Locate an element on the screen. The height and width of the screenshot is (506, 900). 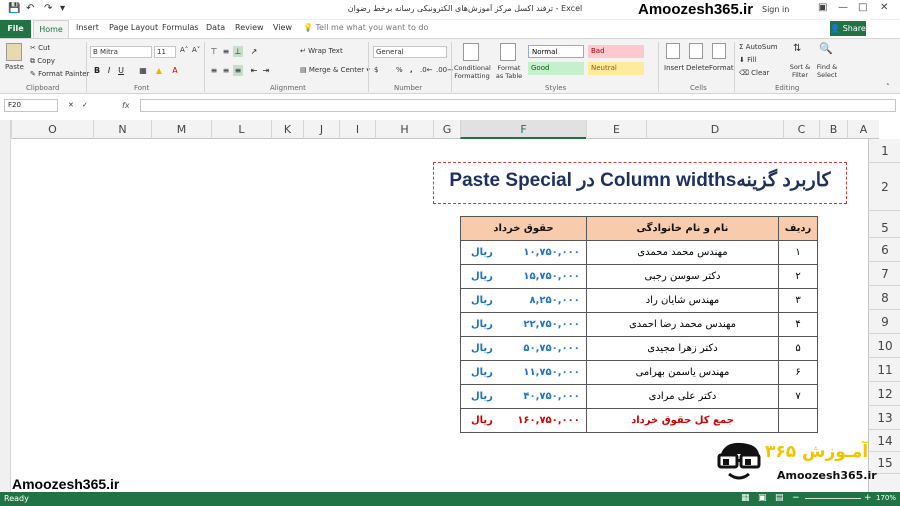
tab-insert: Insert is located at coordinates (87, 27).